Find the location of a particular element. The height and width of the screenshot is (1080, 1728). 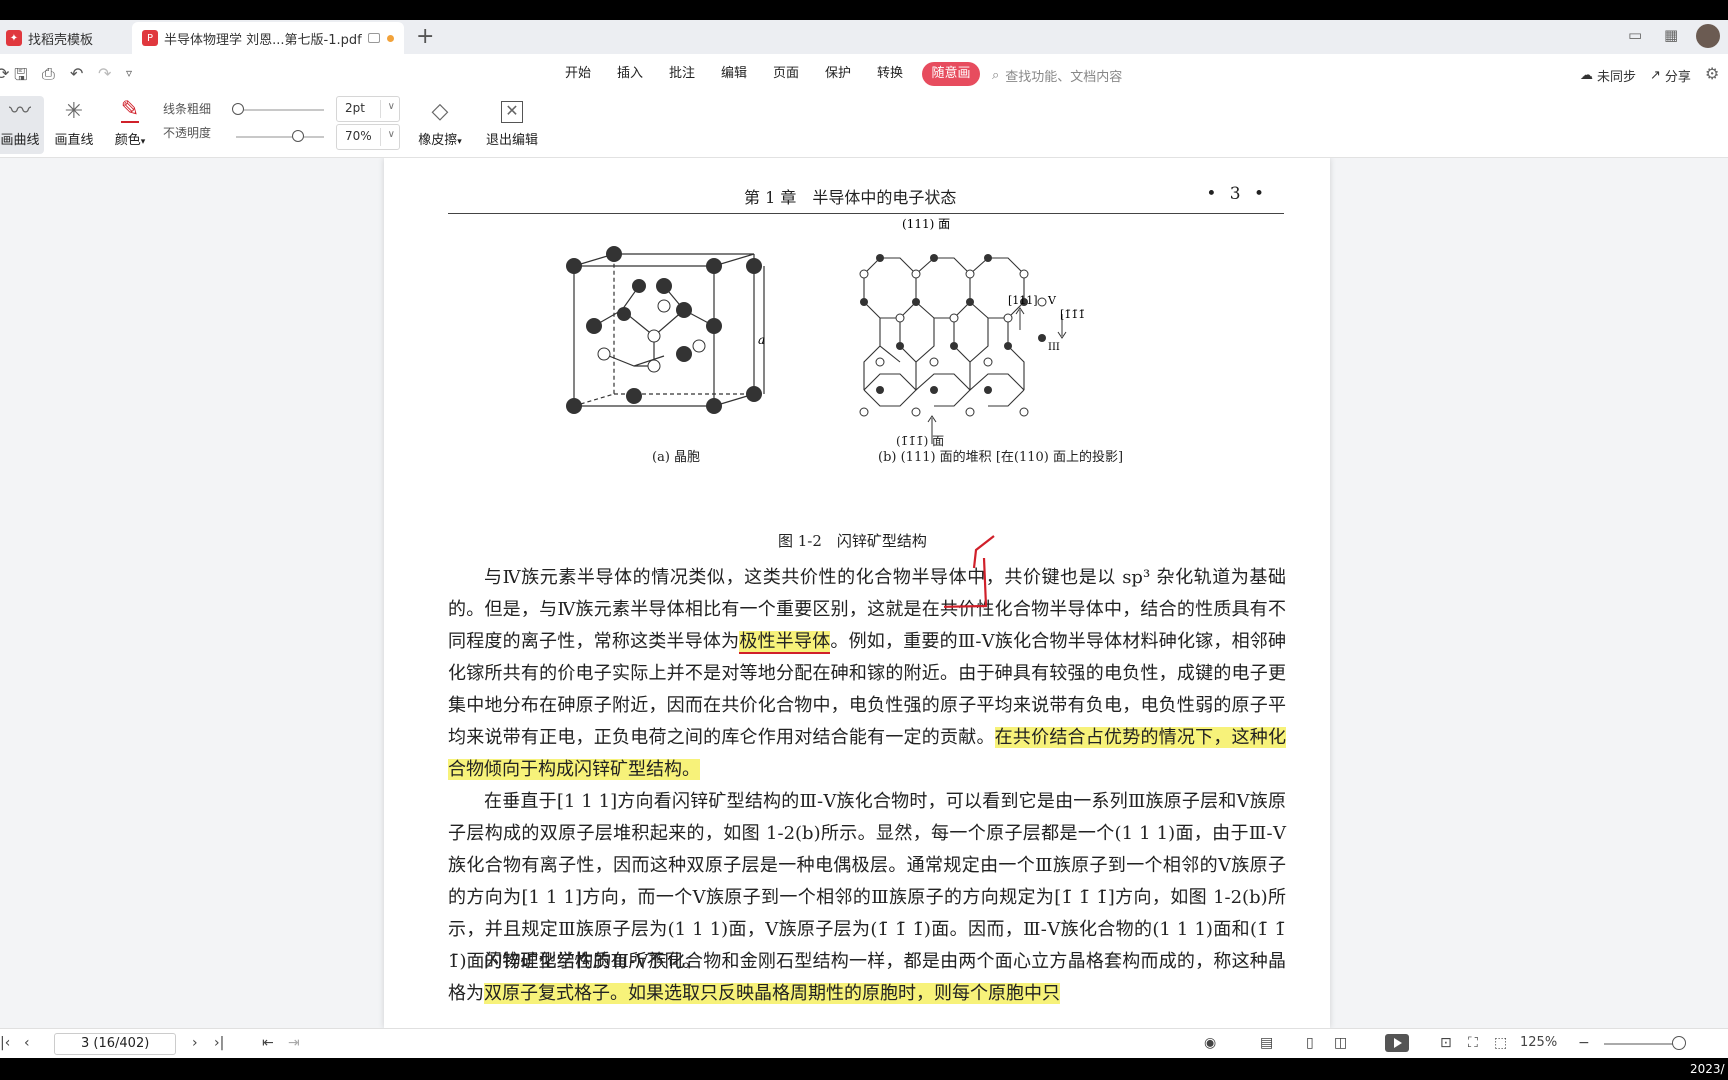

exit-edit-button: ✕ 退出编辑 is located at coordinates (512, 125).